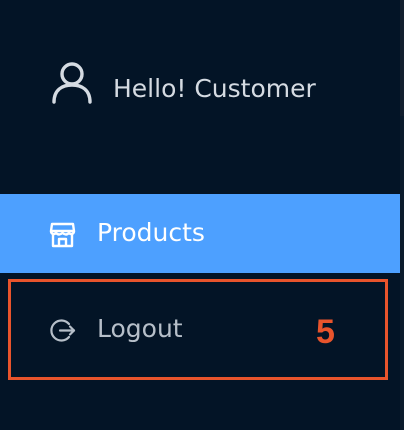 This screenshot has width=404, height=430. Describe the element at coordinates (402, 58) in the screenshot. I see `sidebar-edge-upper` at that location.